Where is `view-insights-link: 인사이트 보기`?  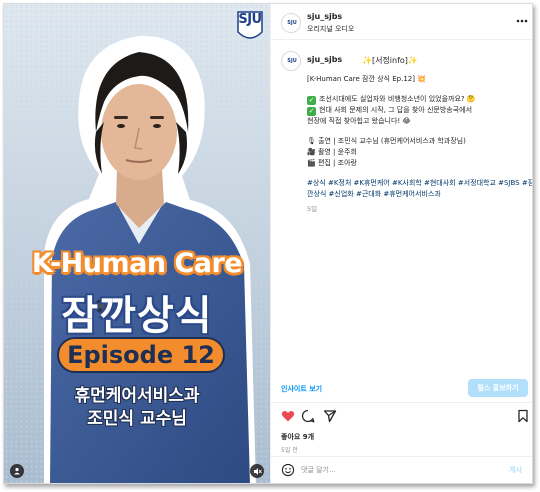 view-insights-link: 인사이트 보기 is located at coordinates (301, 389).